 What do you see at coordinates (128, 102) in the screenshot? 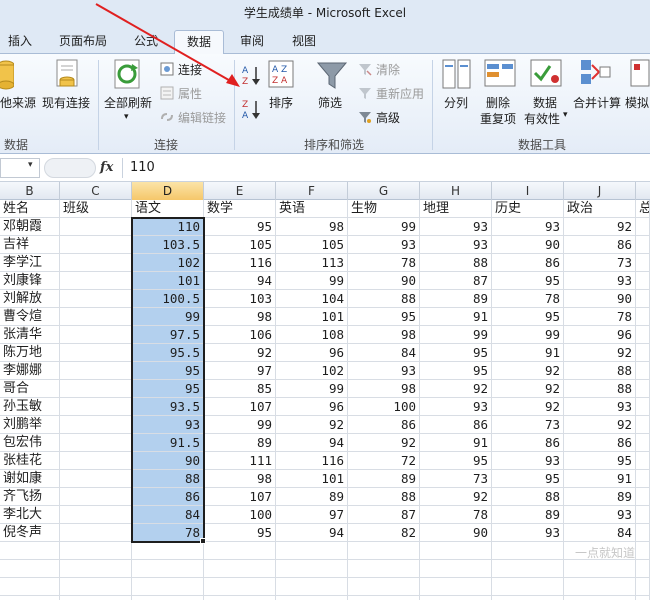
I see `refresh-all-button: 全部刷新` at bounding box center [128, 102].